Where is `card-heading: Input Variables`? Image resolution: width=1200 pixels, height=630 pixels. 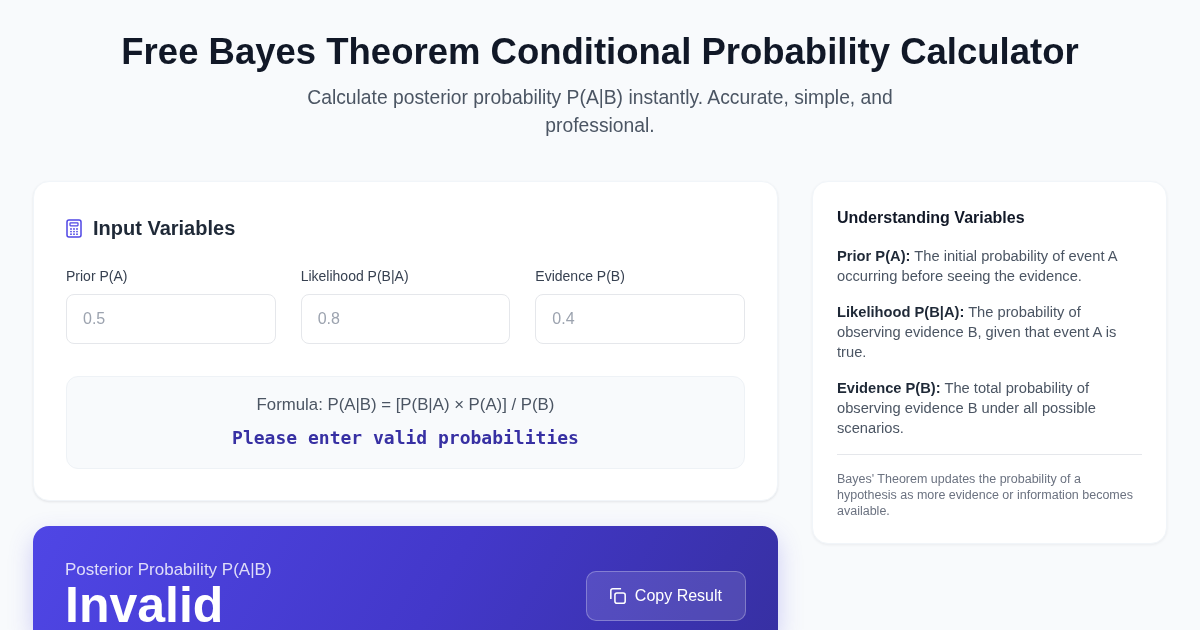 card-heading: Input Variables is located at coordinates (164, 228).